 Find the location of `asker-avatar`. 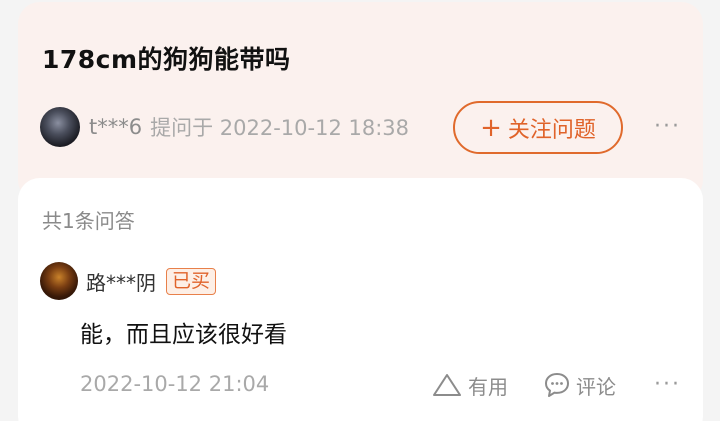

asker-avatar is located at coordinates (60, 127).